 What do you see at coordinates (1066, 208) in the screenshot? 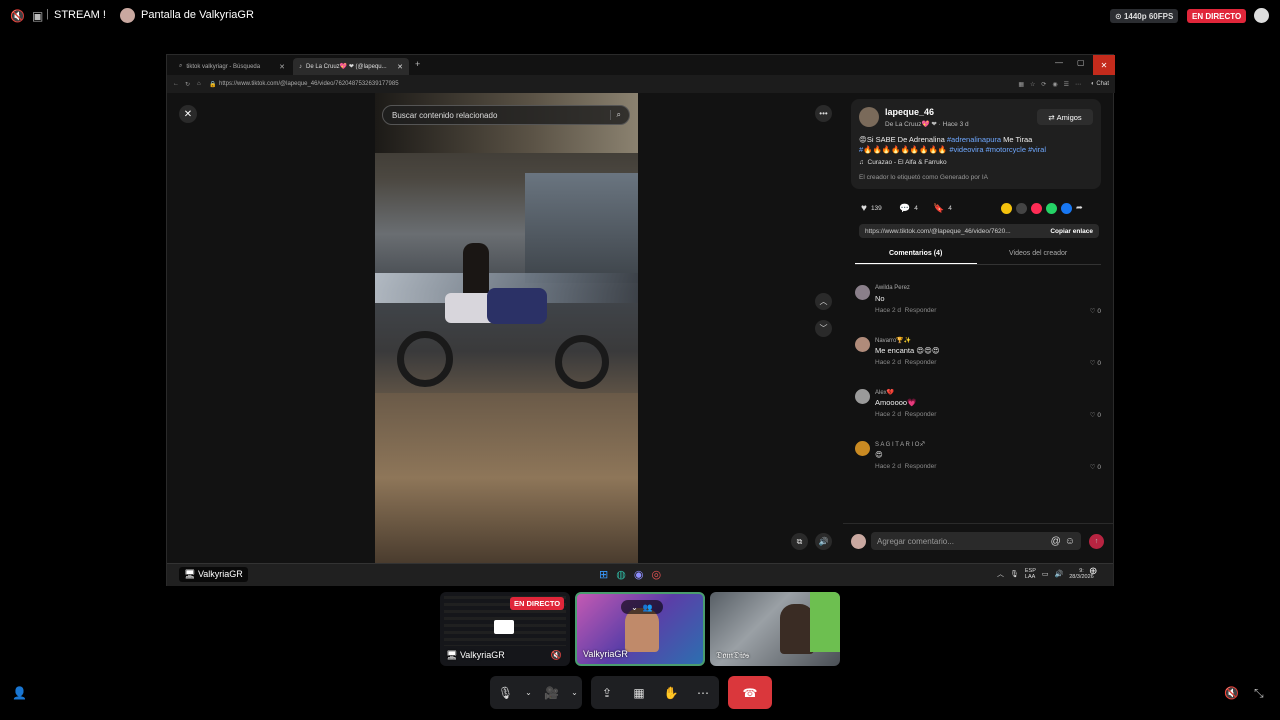
I see `facebook-icon` at bounding box center [1066, 208].